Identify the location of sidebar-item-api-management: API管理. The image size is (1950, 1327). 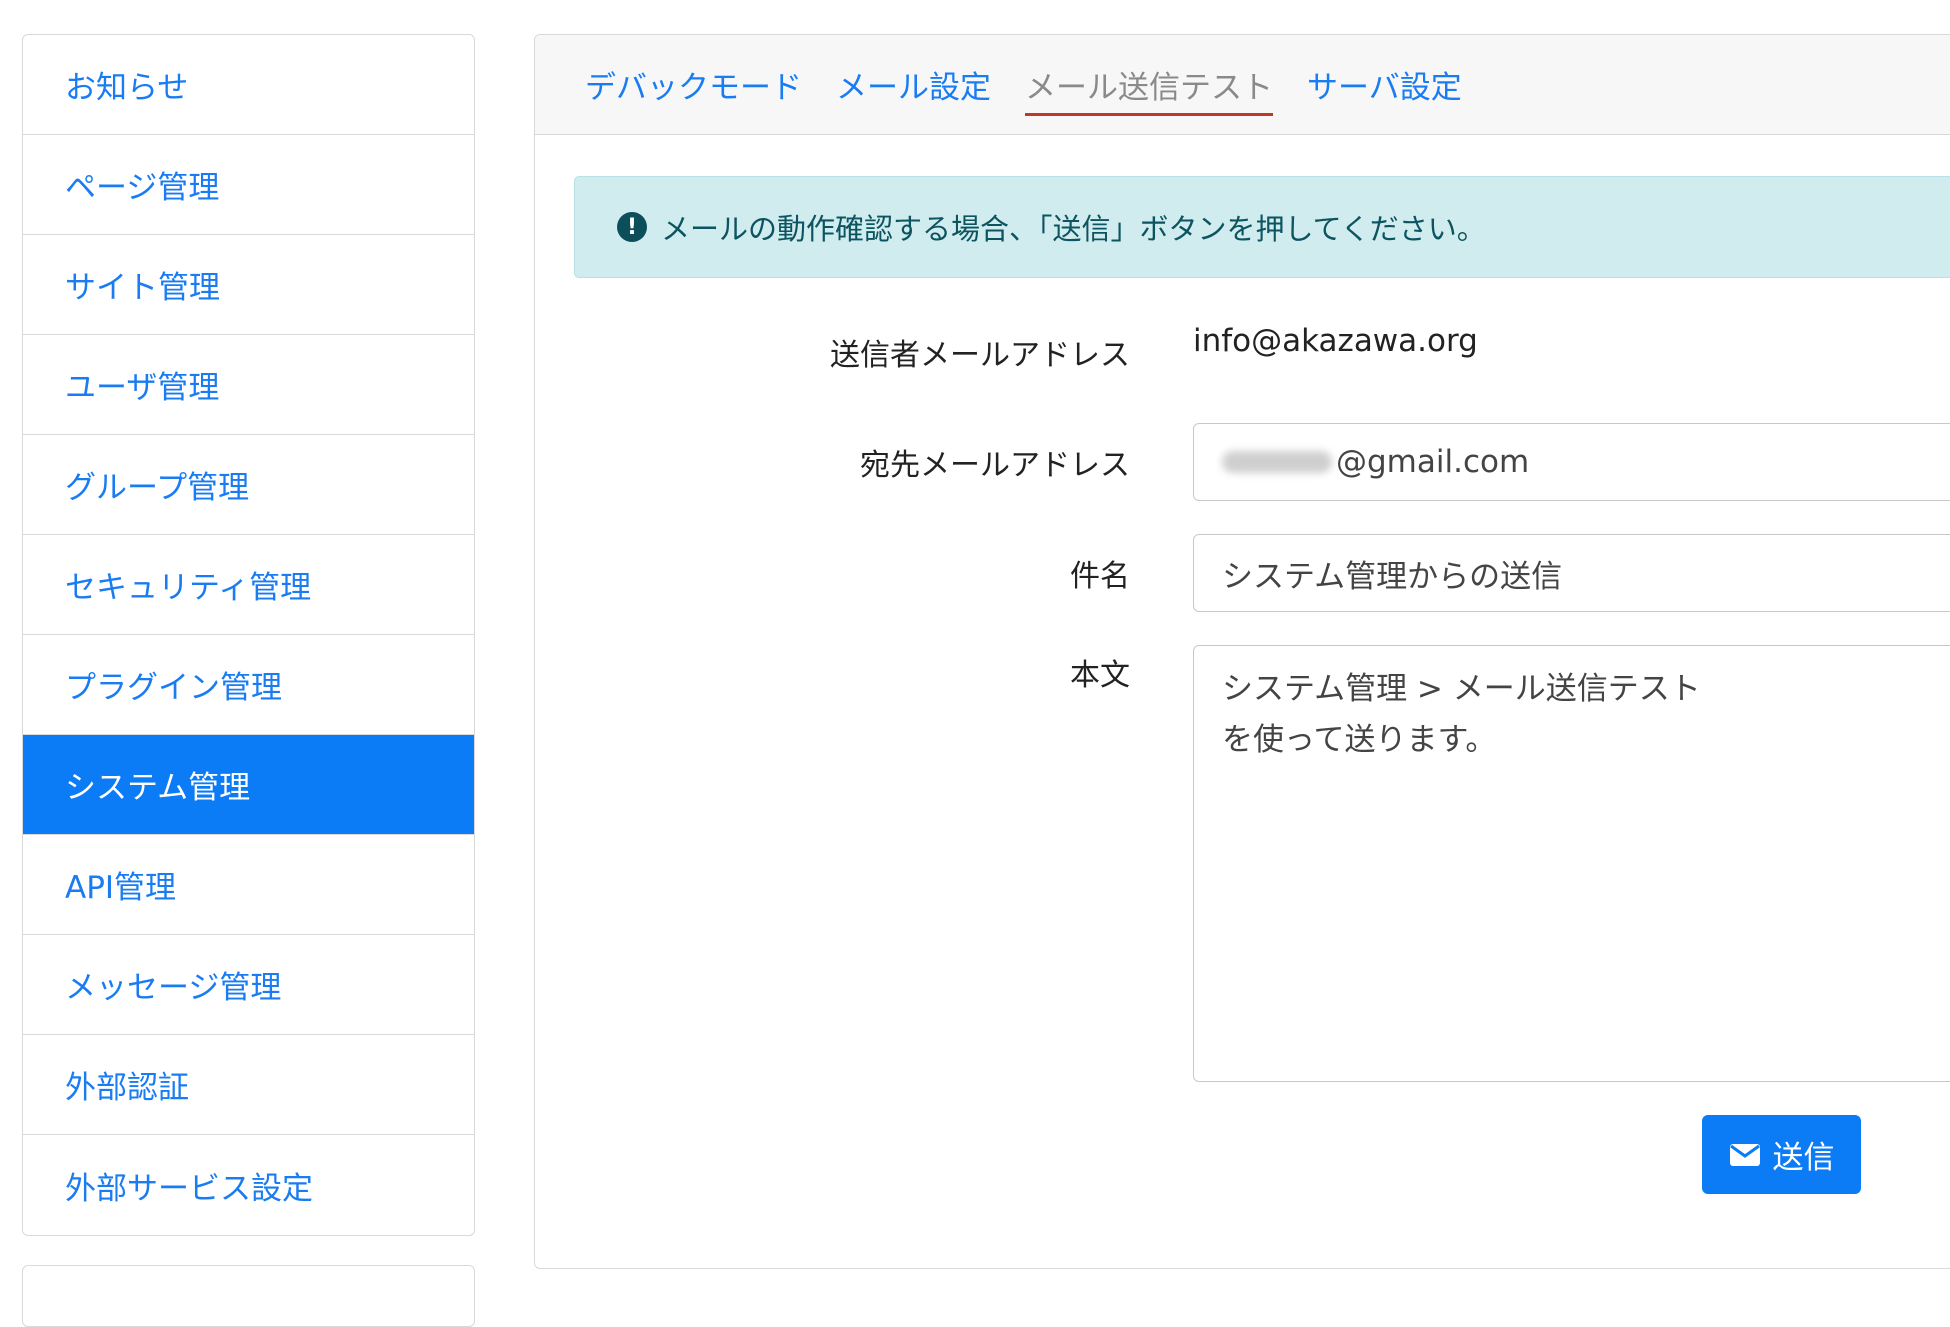
(248, 885).